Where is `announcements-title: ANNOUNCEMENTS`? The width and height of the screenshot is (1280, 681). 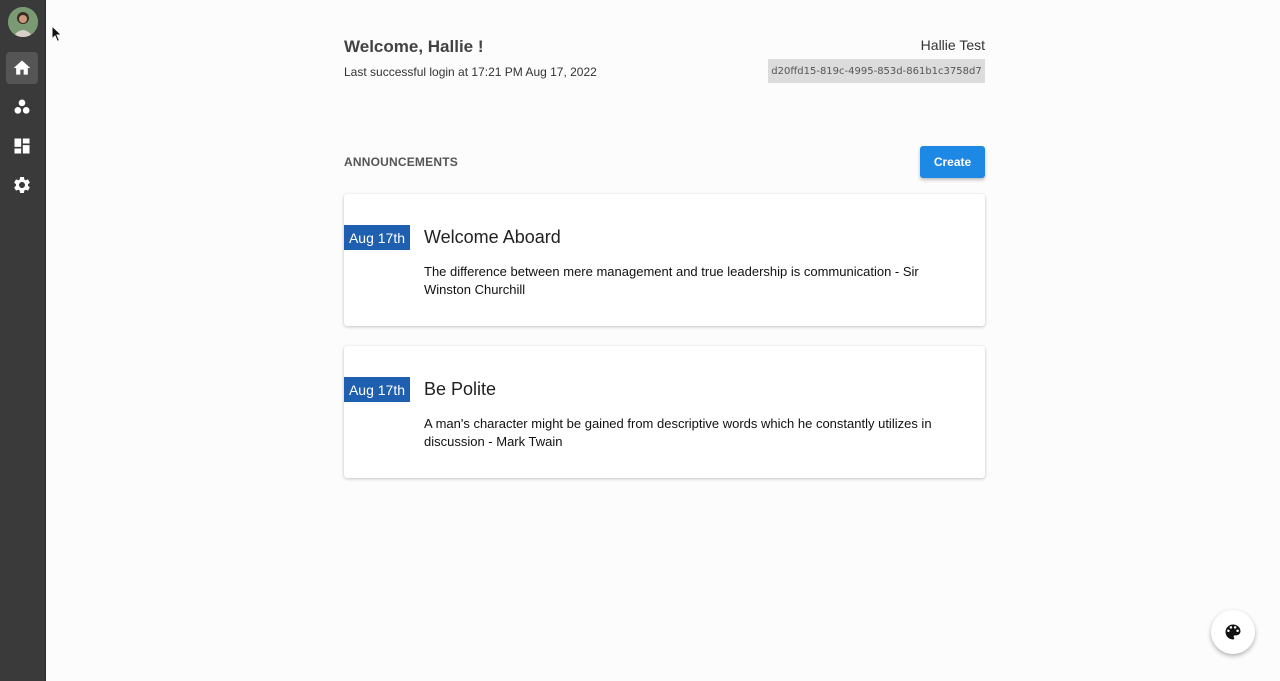 announcements-title: ANNOUNCEMENTS is located at coordinates (401, 162).